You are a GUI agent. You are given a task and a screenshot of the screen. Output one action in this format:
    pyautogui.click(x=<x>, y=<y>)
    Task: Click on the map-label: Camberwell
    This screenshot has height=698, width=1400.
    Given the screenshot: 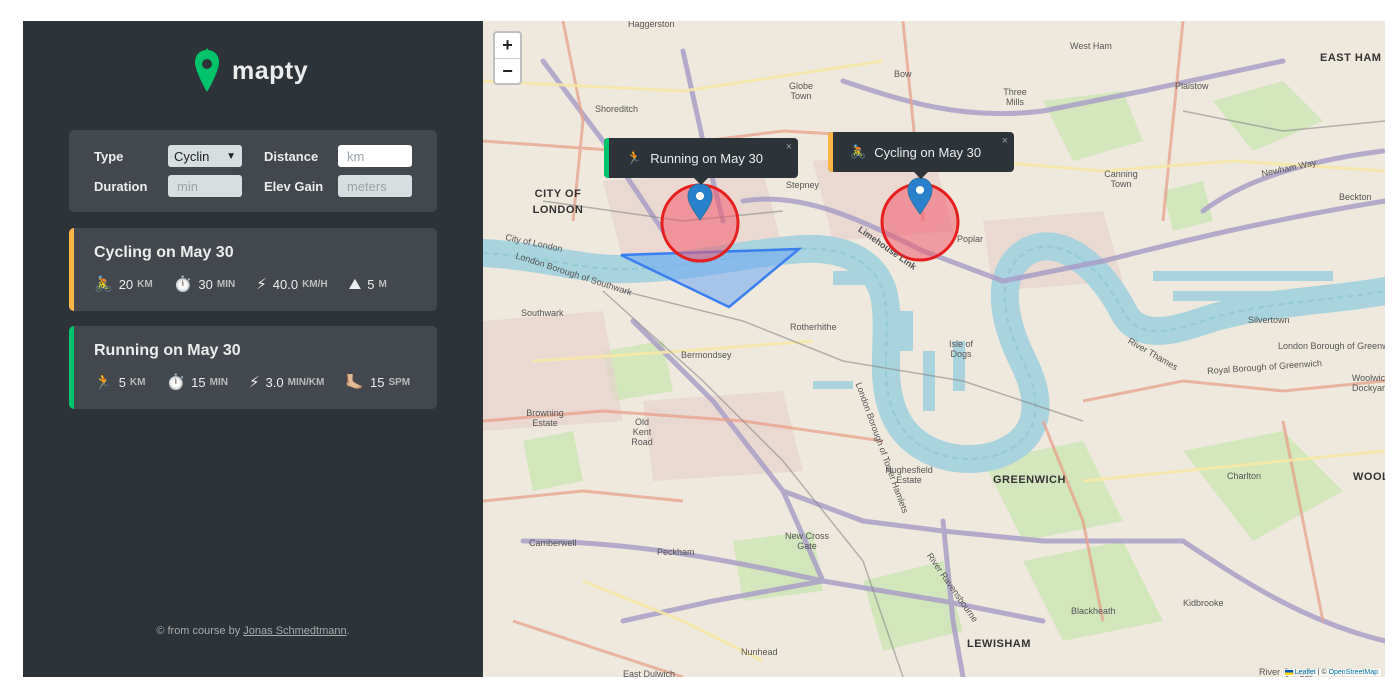 What is the action you would take?
    pyautogui.click(x=553, y=543)
    